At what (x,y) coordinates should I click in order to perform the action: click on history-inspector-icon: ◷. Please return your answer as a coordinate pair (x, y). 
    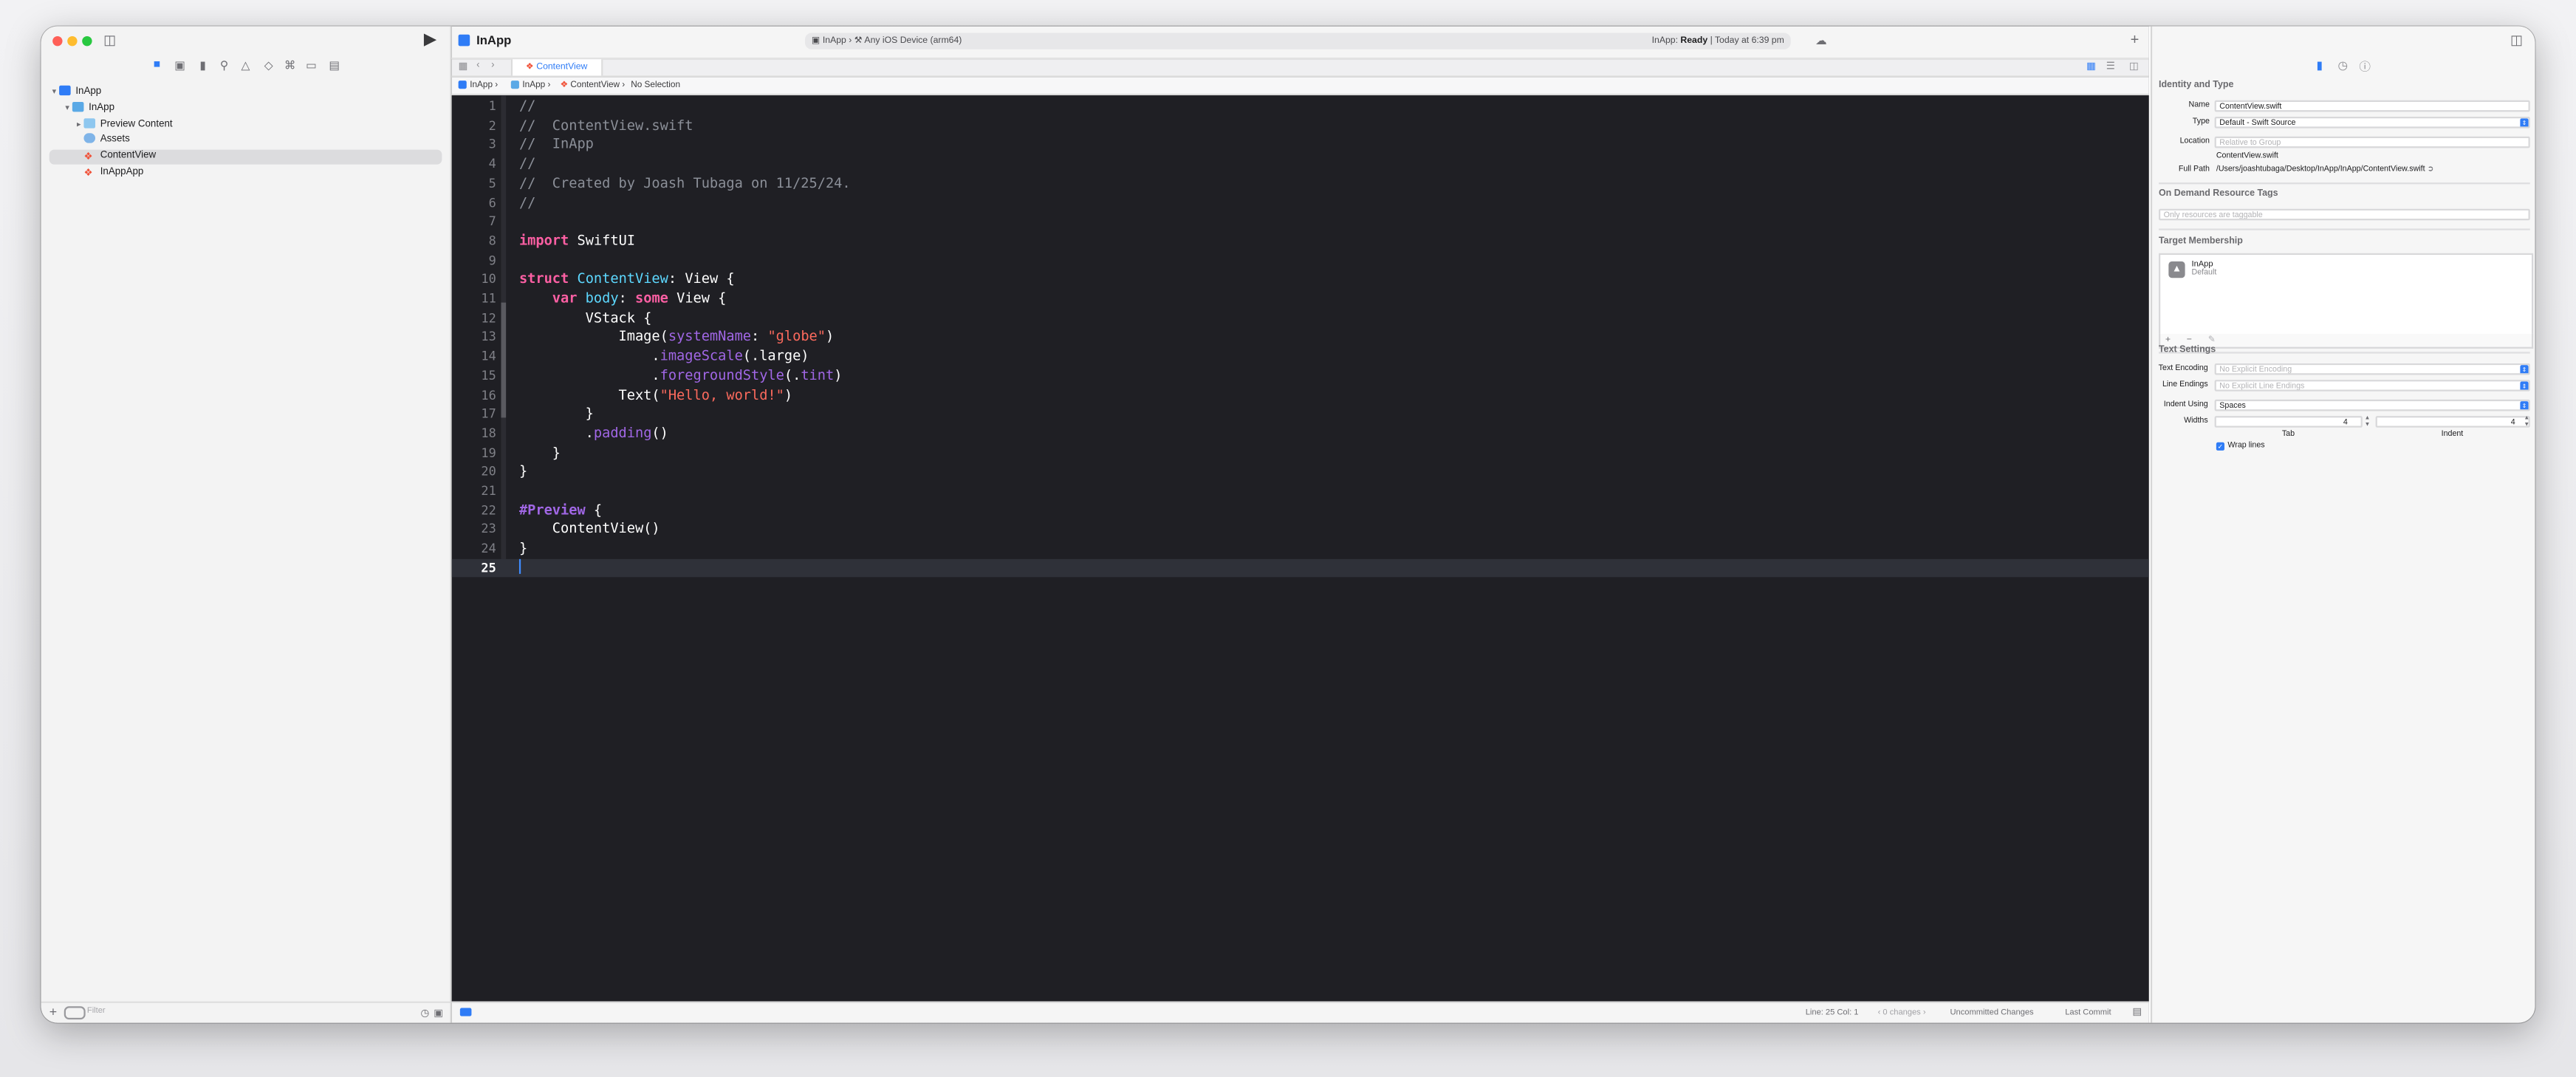
    Looking at the image, I should click on (2342, 65).